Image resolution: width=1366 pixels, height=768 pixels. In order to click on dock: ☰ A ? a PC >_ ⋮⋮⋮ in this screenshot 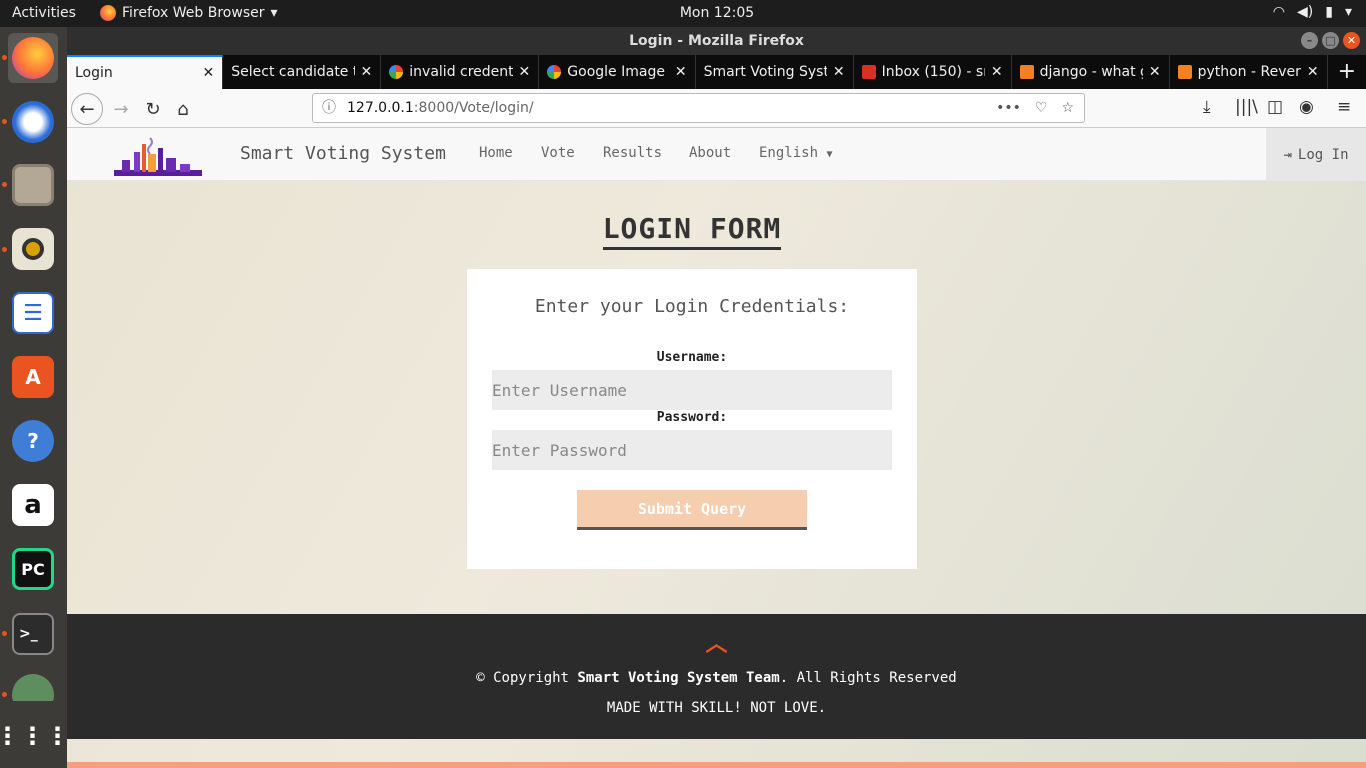, I will do `click(35, 397)`.